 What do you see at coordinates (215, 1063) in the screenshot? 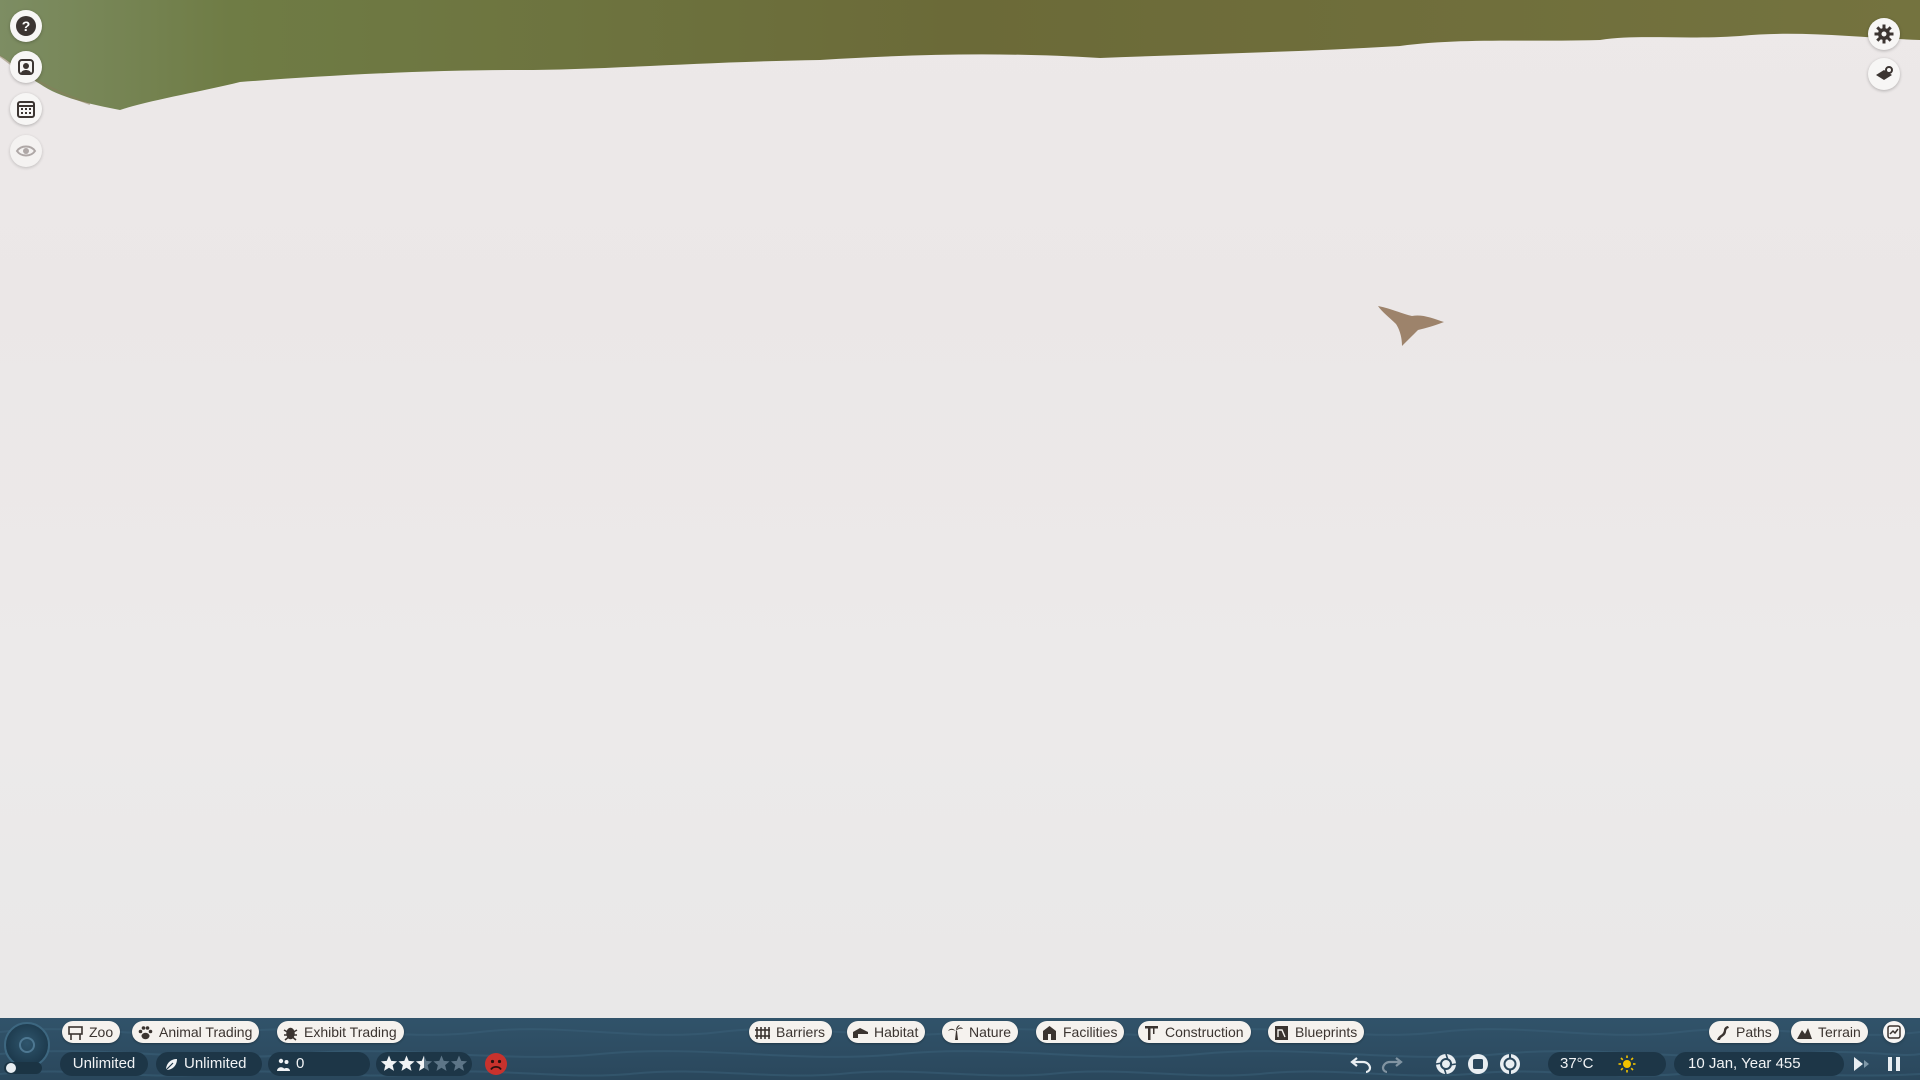
I see `conservation-credits-value: Unlimited` at bounding box center [215, 1063].